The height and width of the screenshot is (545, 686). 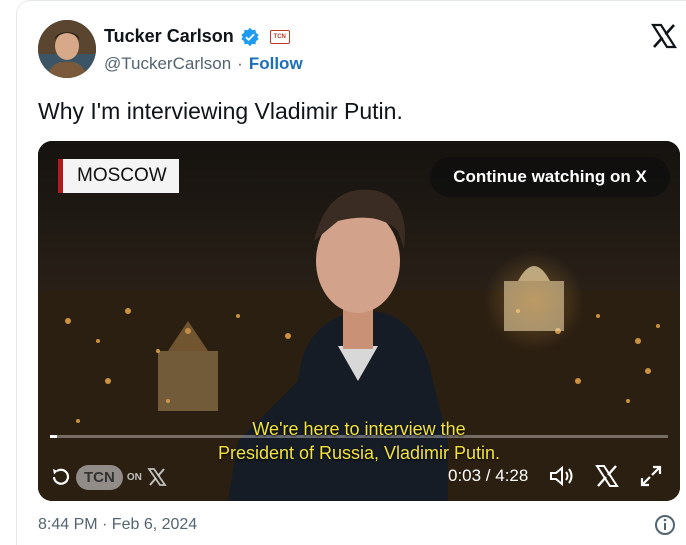 What do you see at coordinates (665, 525) in the screenshot?
I see `info-icon` at bounding box center [665, 525].